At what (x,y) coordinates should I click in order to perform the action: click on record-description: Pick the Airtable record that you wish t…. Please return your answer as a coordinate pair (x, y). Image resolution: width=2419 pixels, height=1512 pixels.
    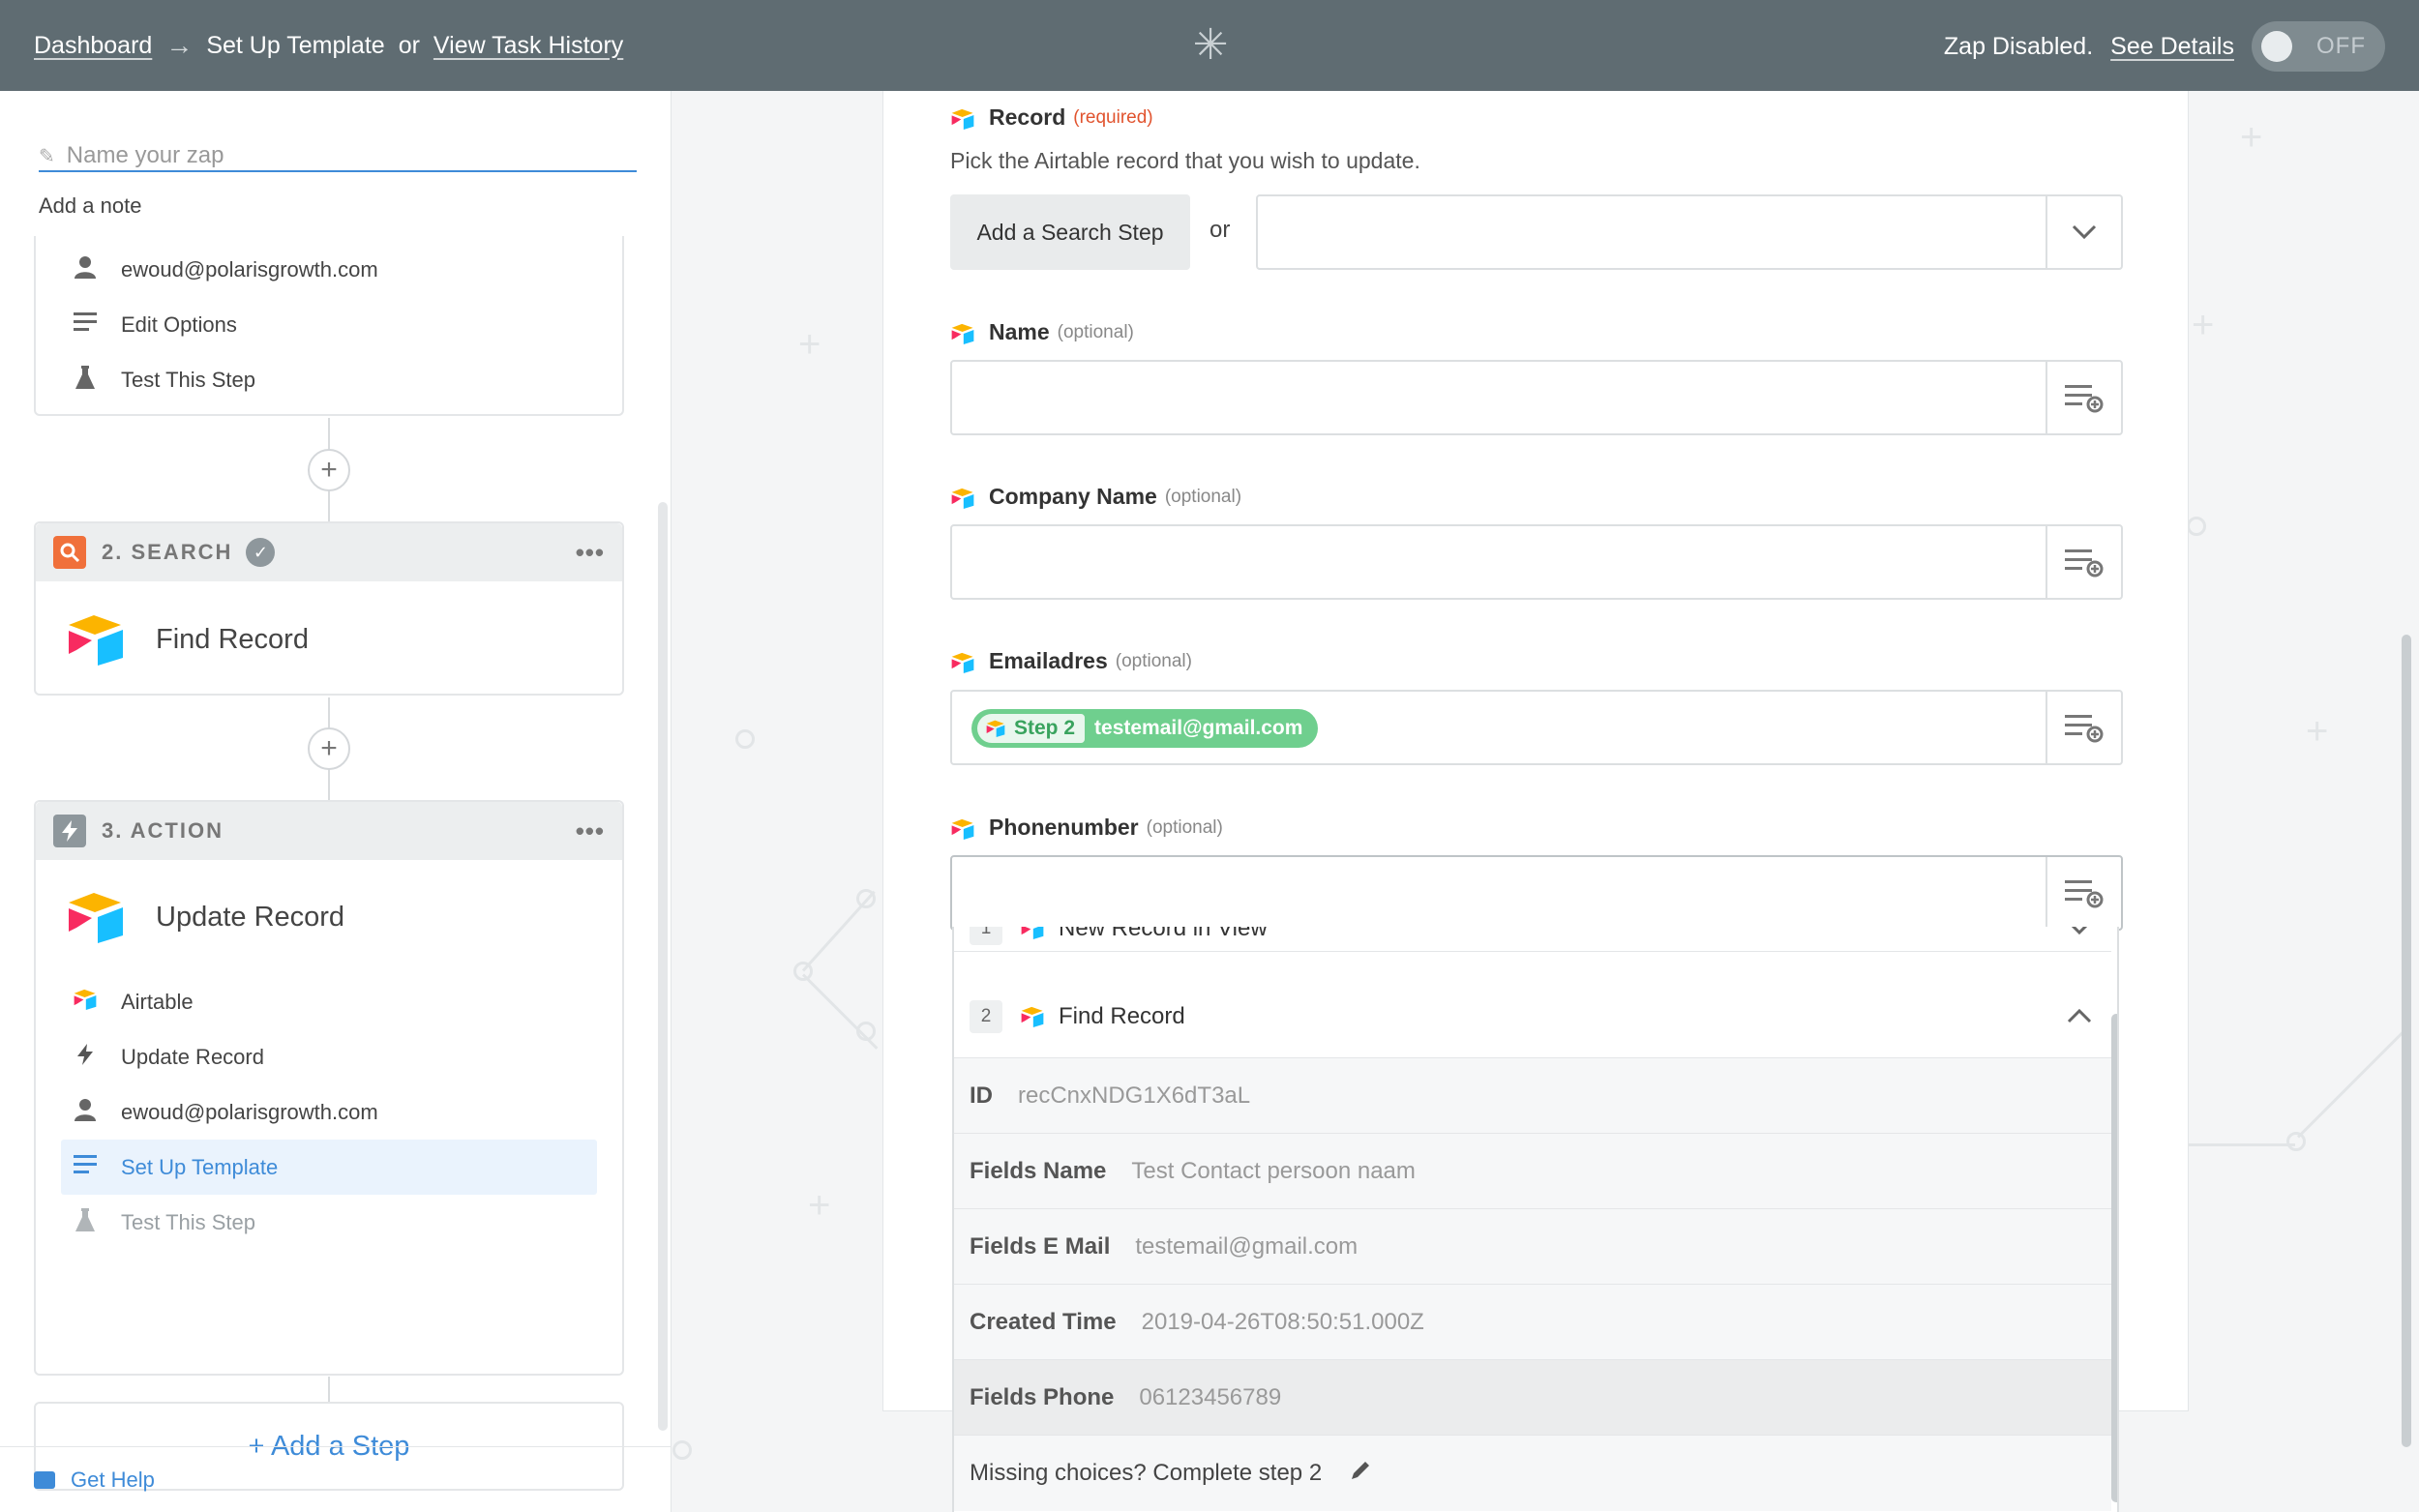
    Looking at the image, I should click on (1185, 160).